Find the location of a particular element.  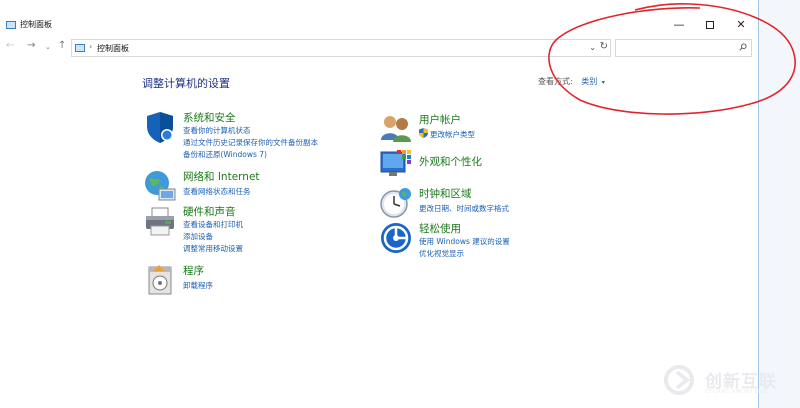

link-recommended-settings: 使用 Windows 建议的设置 is located at coordinates (464, 241).